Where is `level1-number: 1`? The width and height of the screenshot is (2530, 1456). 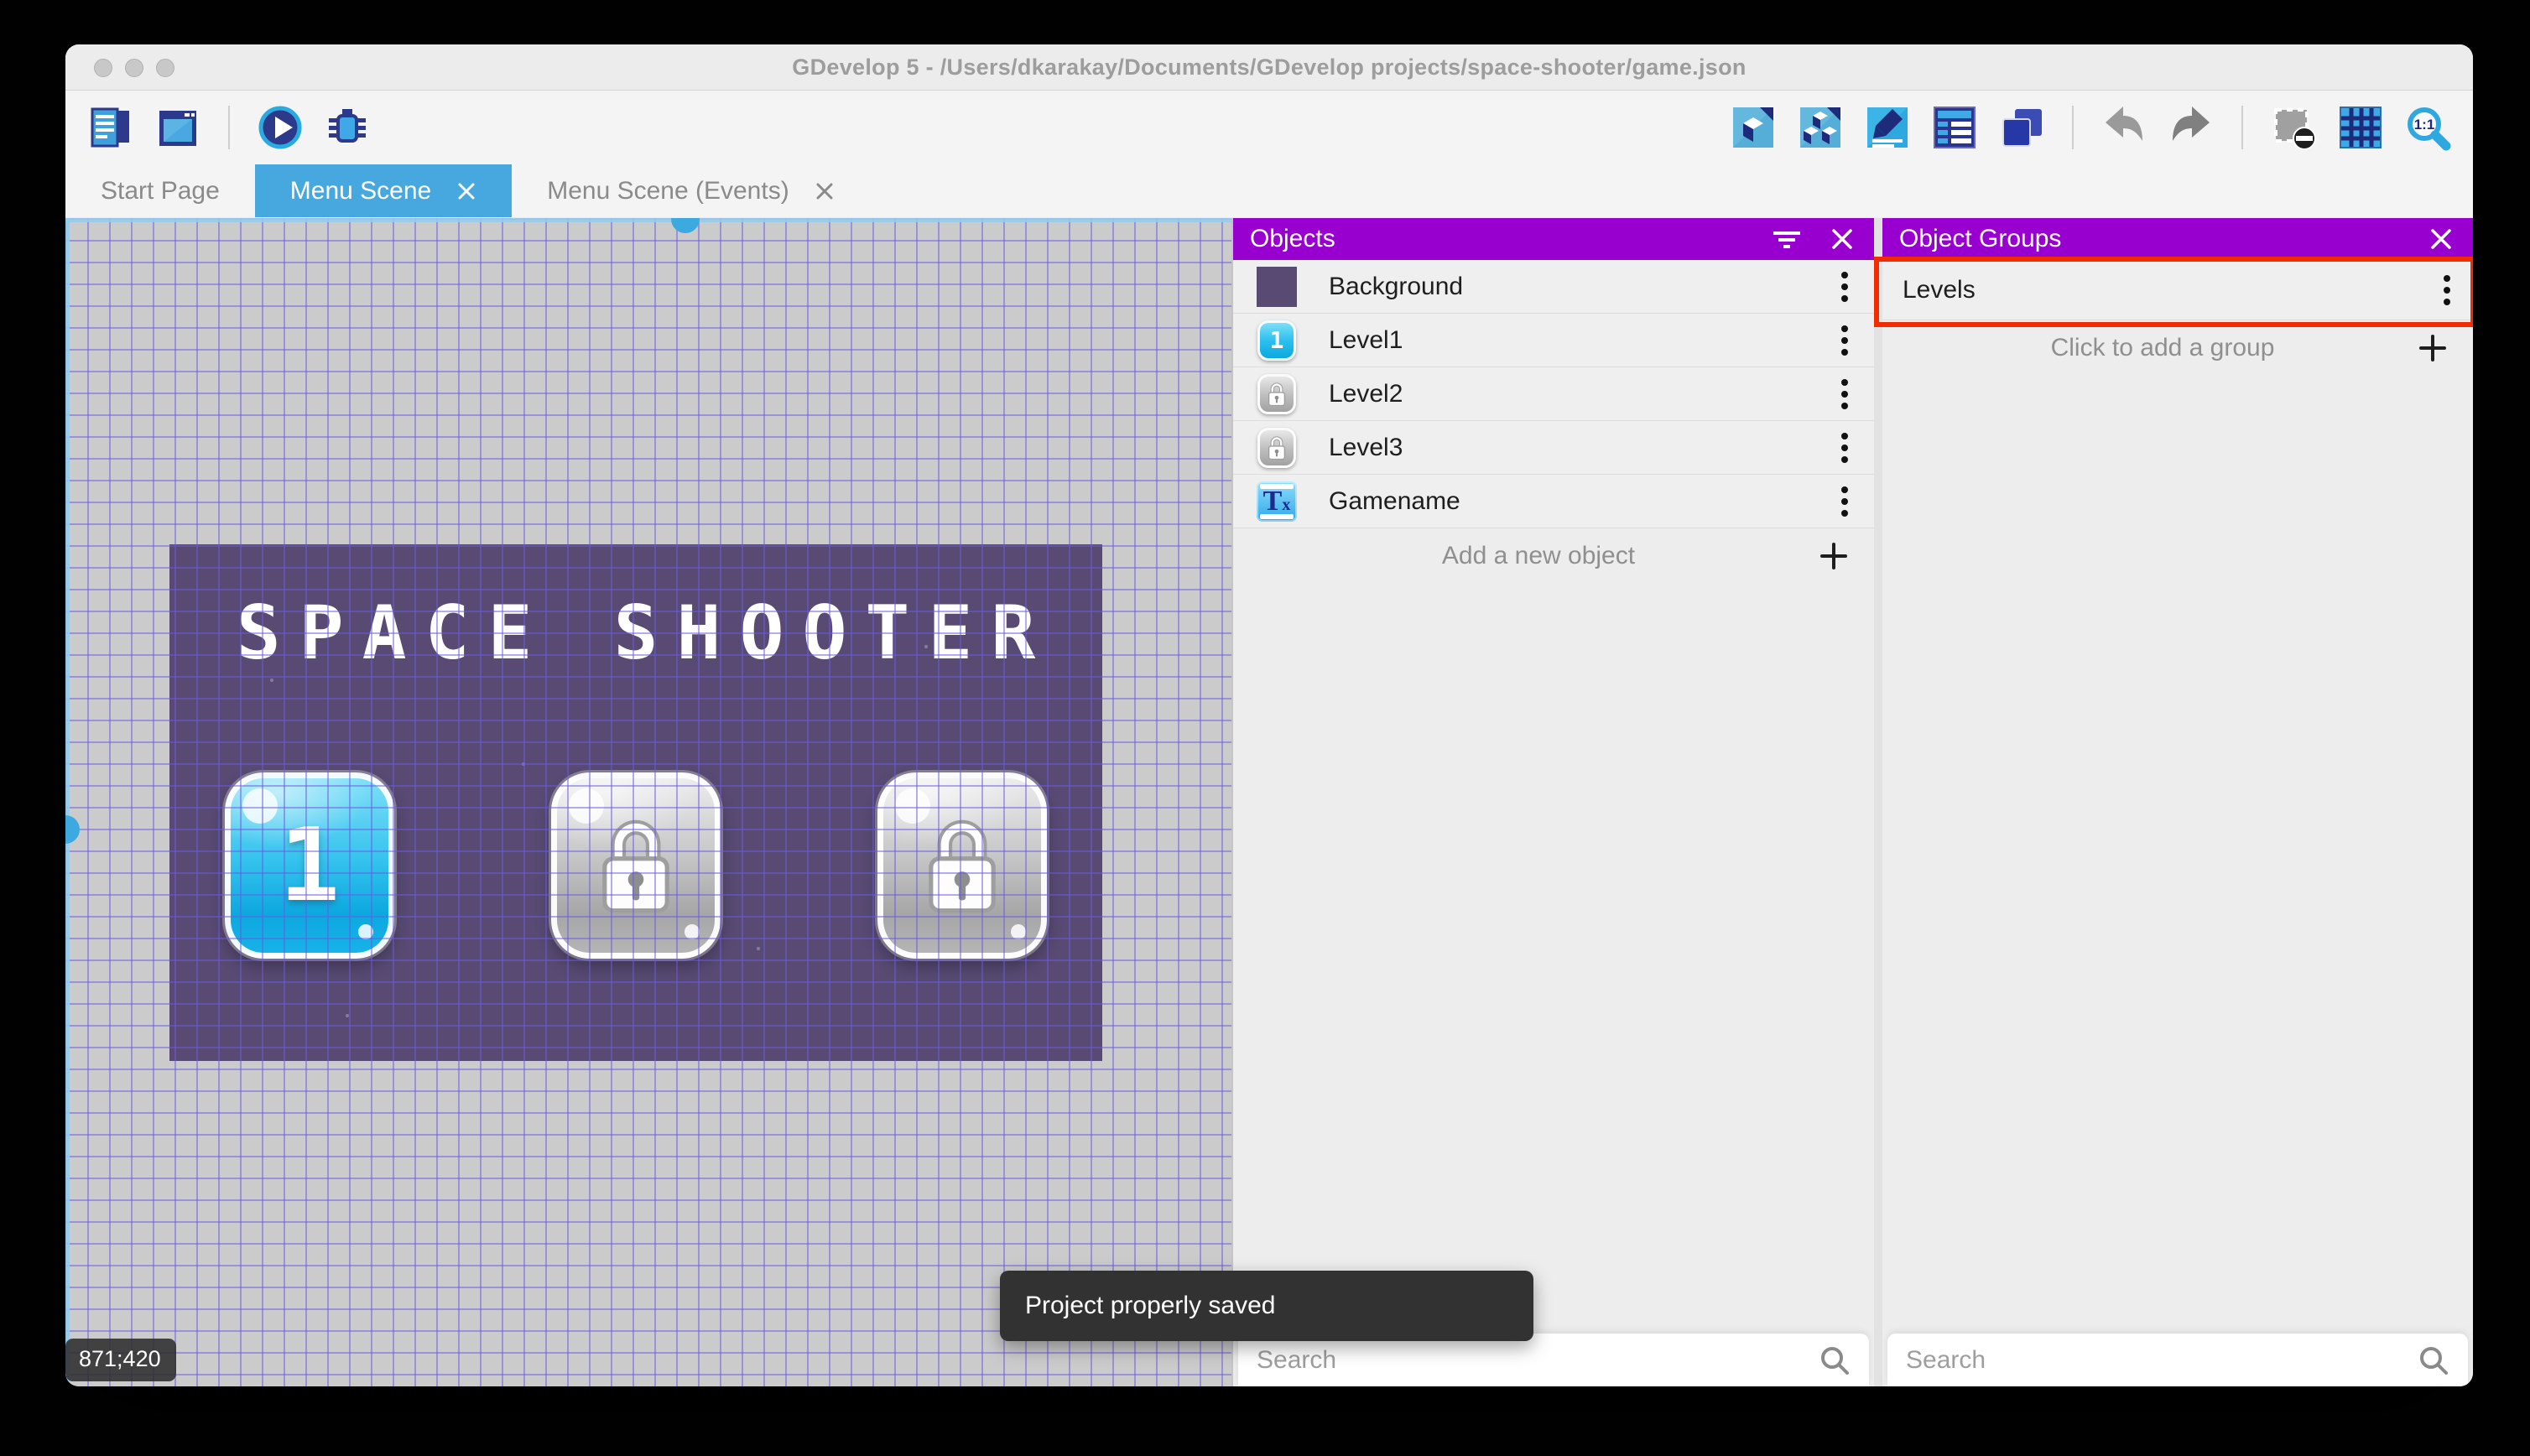
level1-number: 1 is located at coordinates (310, 865).